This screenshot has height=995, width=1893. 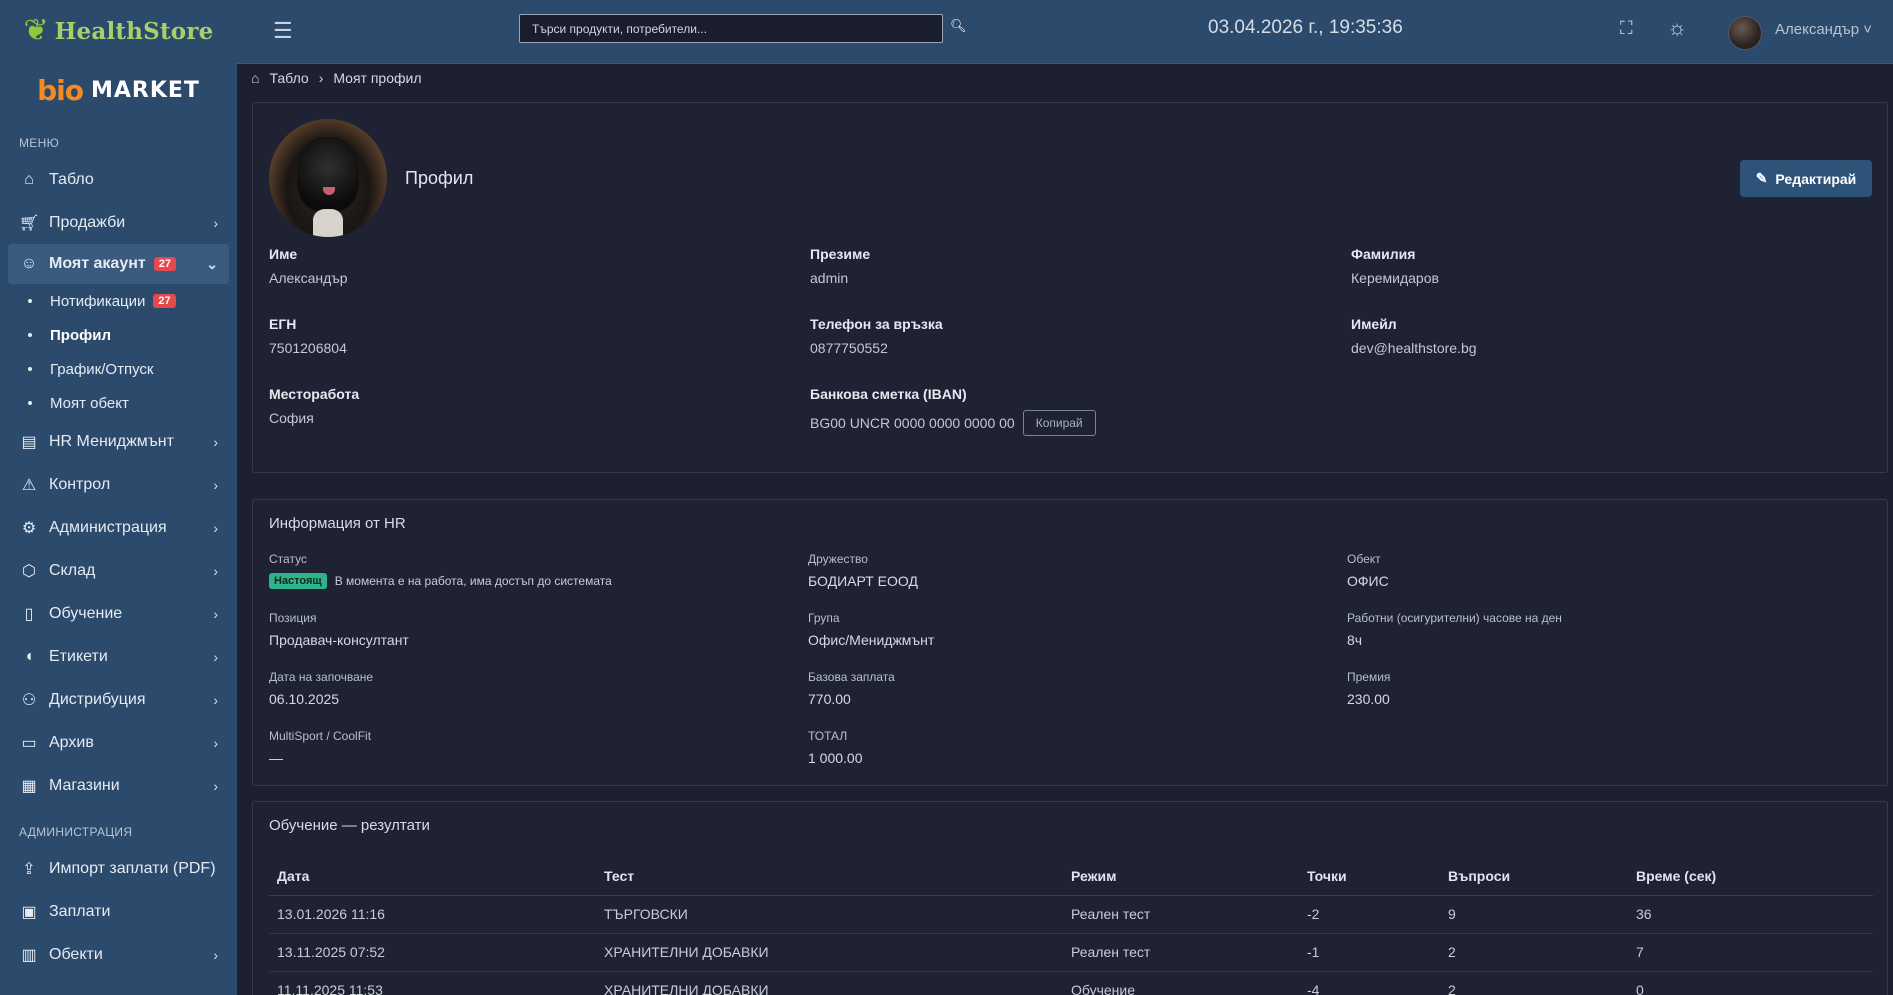 What do you see at coordinates (849, 348) in the screenshot?
I see `field-value: 0877750552` at bounding box center [849, 348].